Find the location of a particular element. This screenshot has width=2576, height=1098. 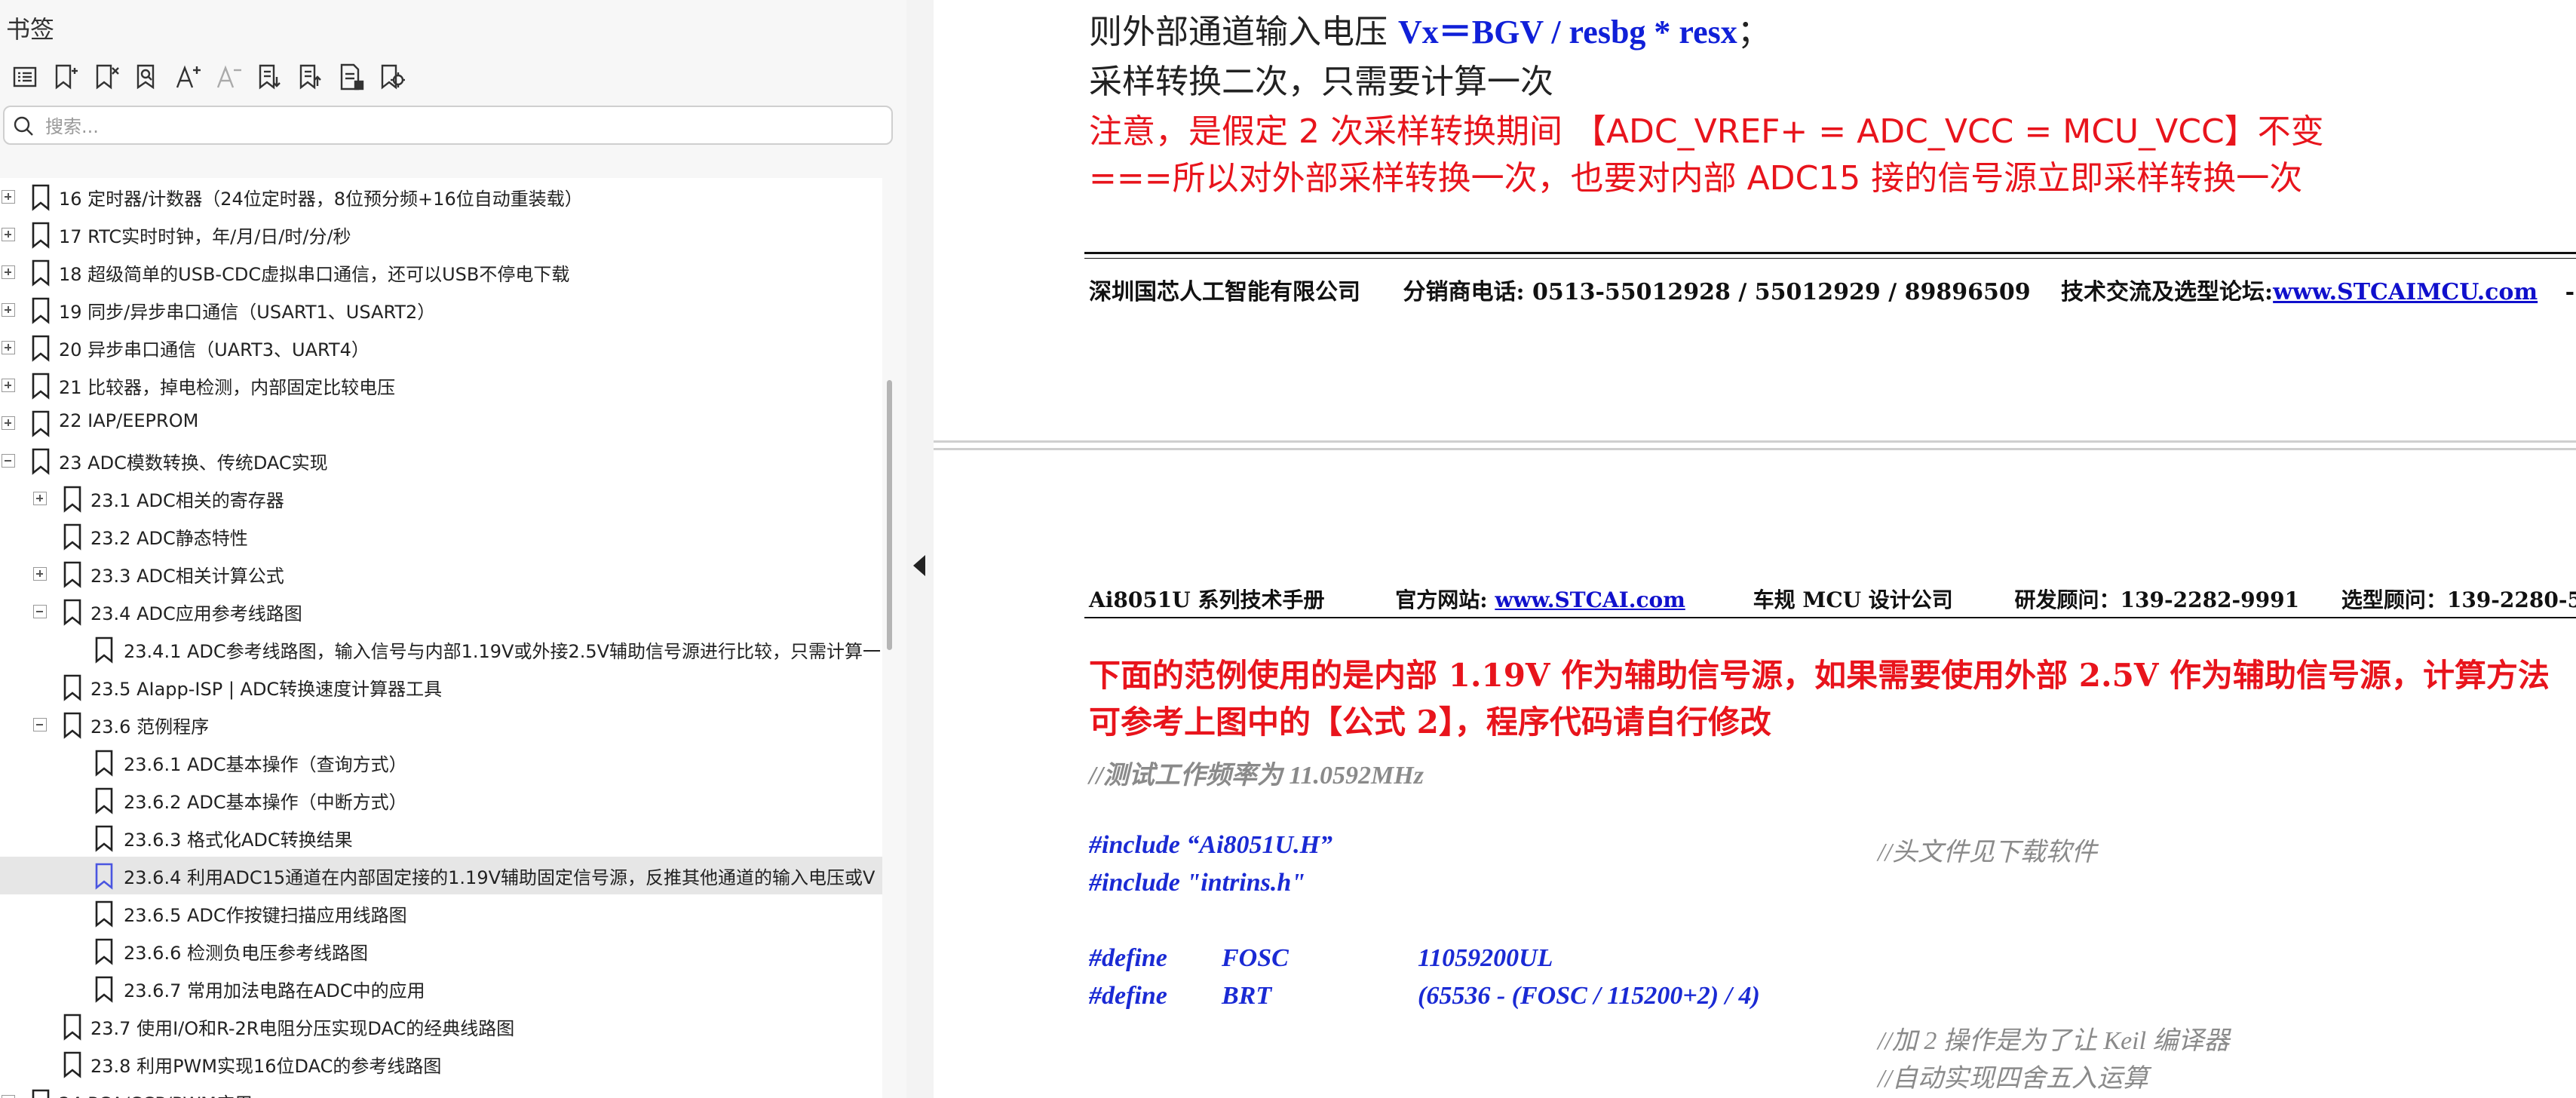

bookmark-label: 23.8 利用PWM实现16位DAC的参考线路图 is located at coordinates (266, 1066).